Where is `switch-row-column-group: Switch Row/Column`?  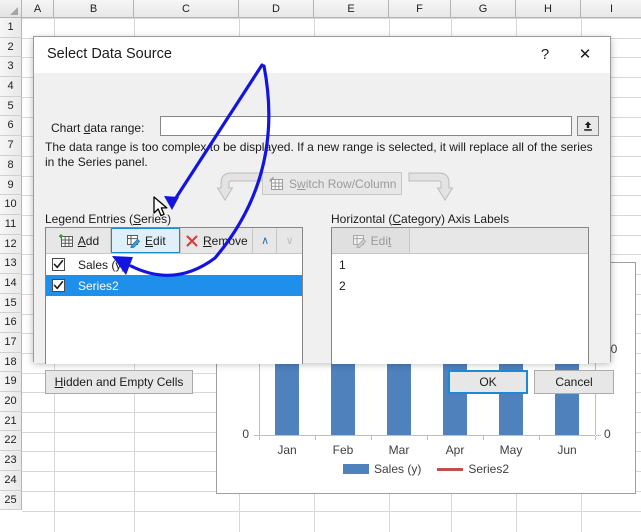 switch-row-column-group: Switch Row/Column is located at coordinates (335, 186).